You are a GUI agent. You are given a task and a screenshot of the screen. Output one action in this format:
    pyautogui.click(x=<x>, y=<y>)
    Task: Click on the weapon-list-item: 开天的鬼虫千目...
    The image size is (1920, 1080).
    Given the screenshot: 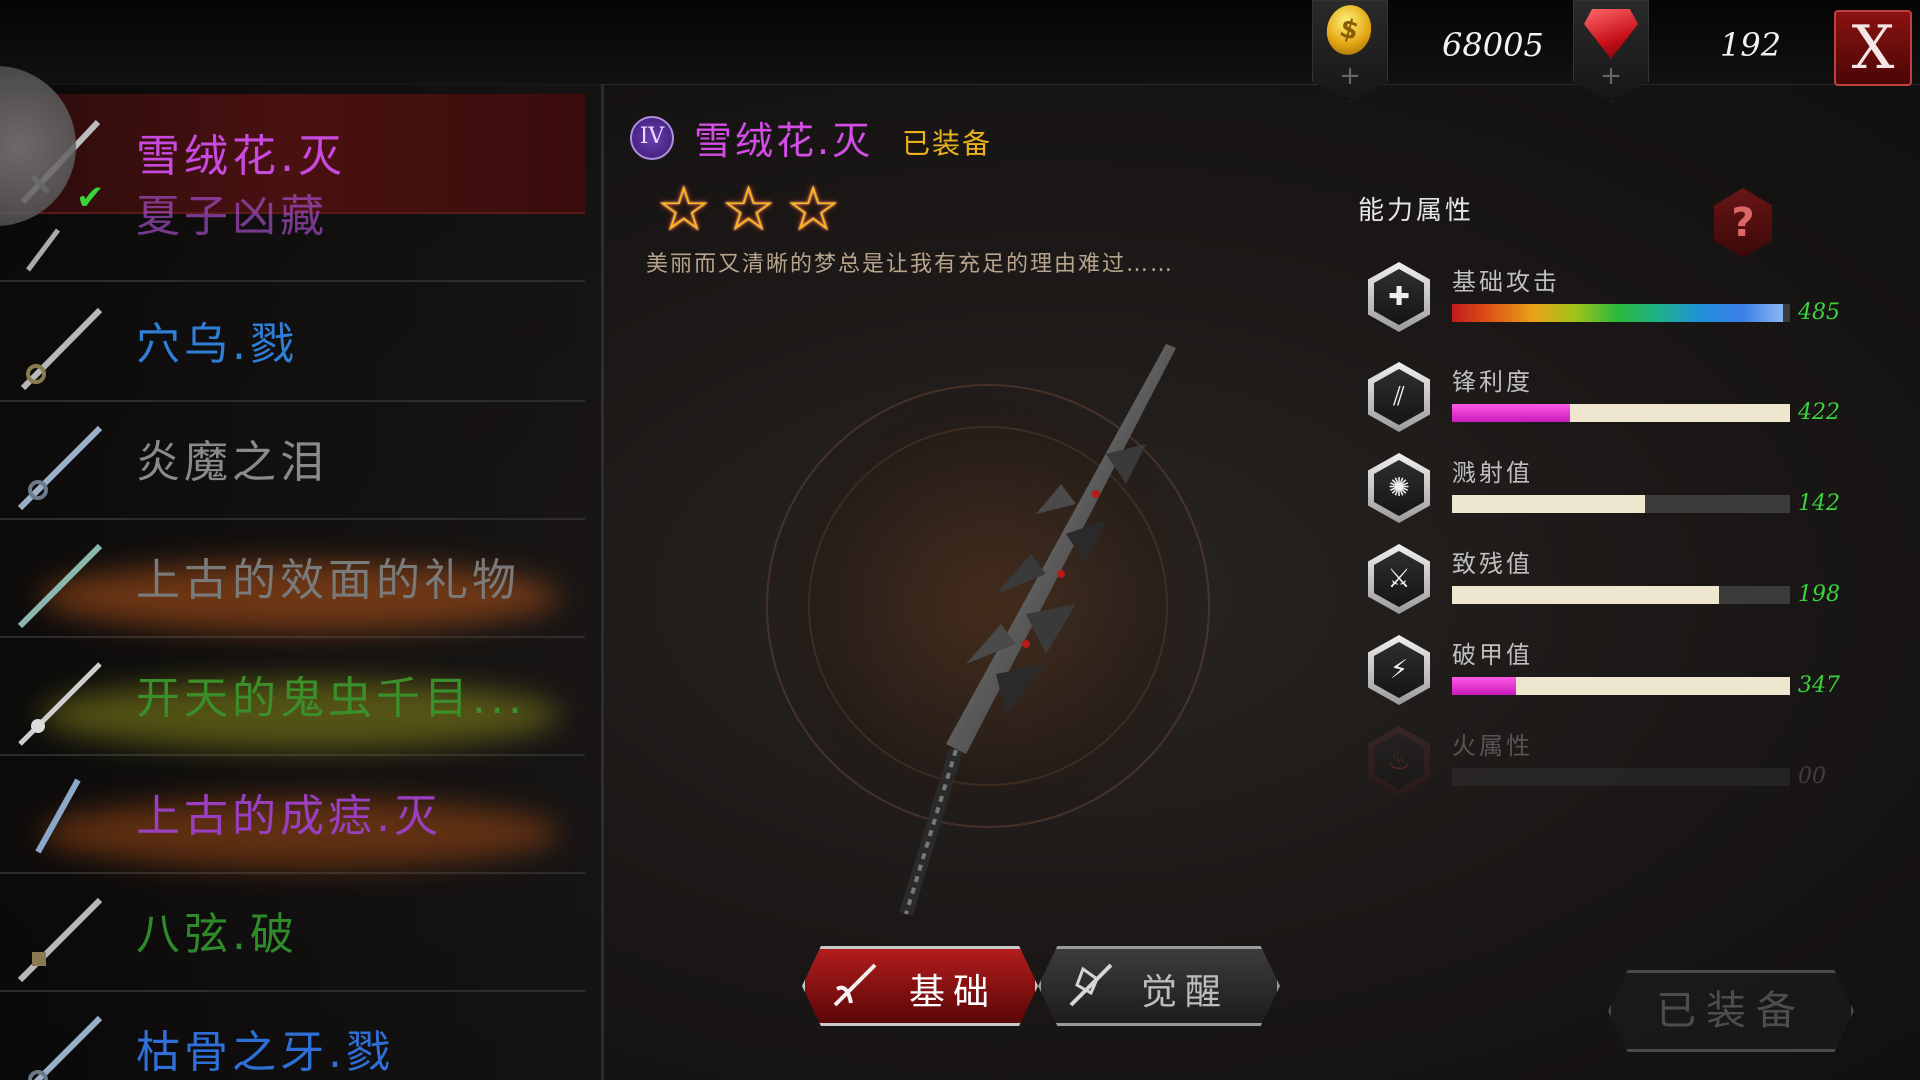 What is the action you would take?
    pyautogui.click(x=292, y=696)
    